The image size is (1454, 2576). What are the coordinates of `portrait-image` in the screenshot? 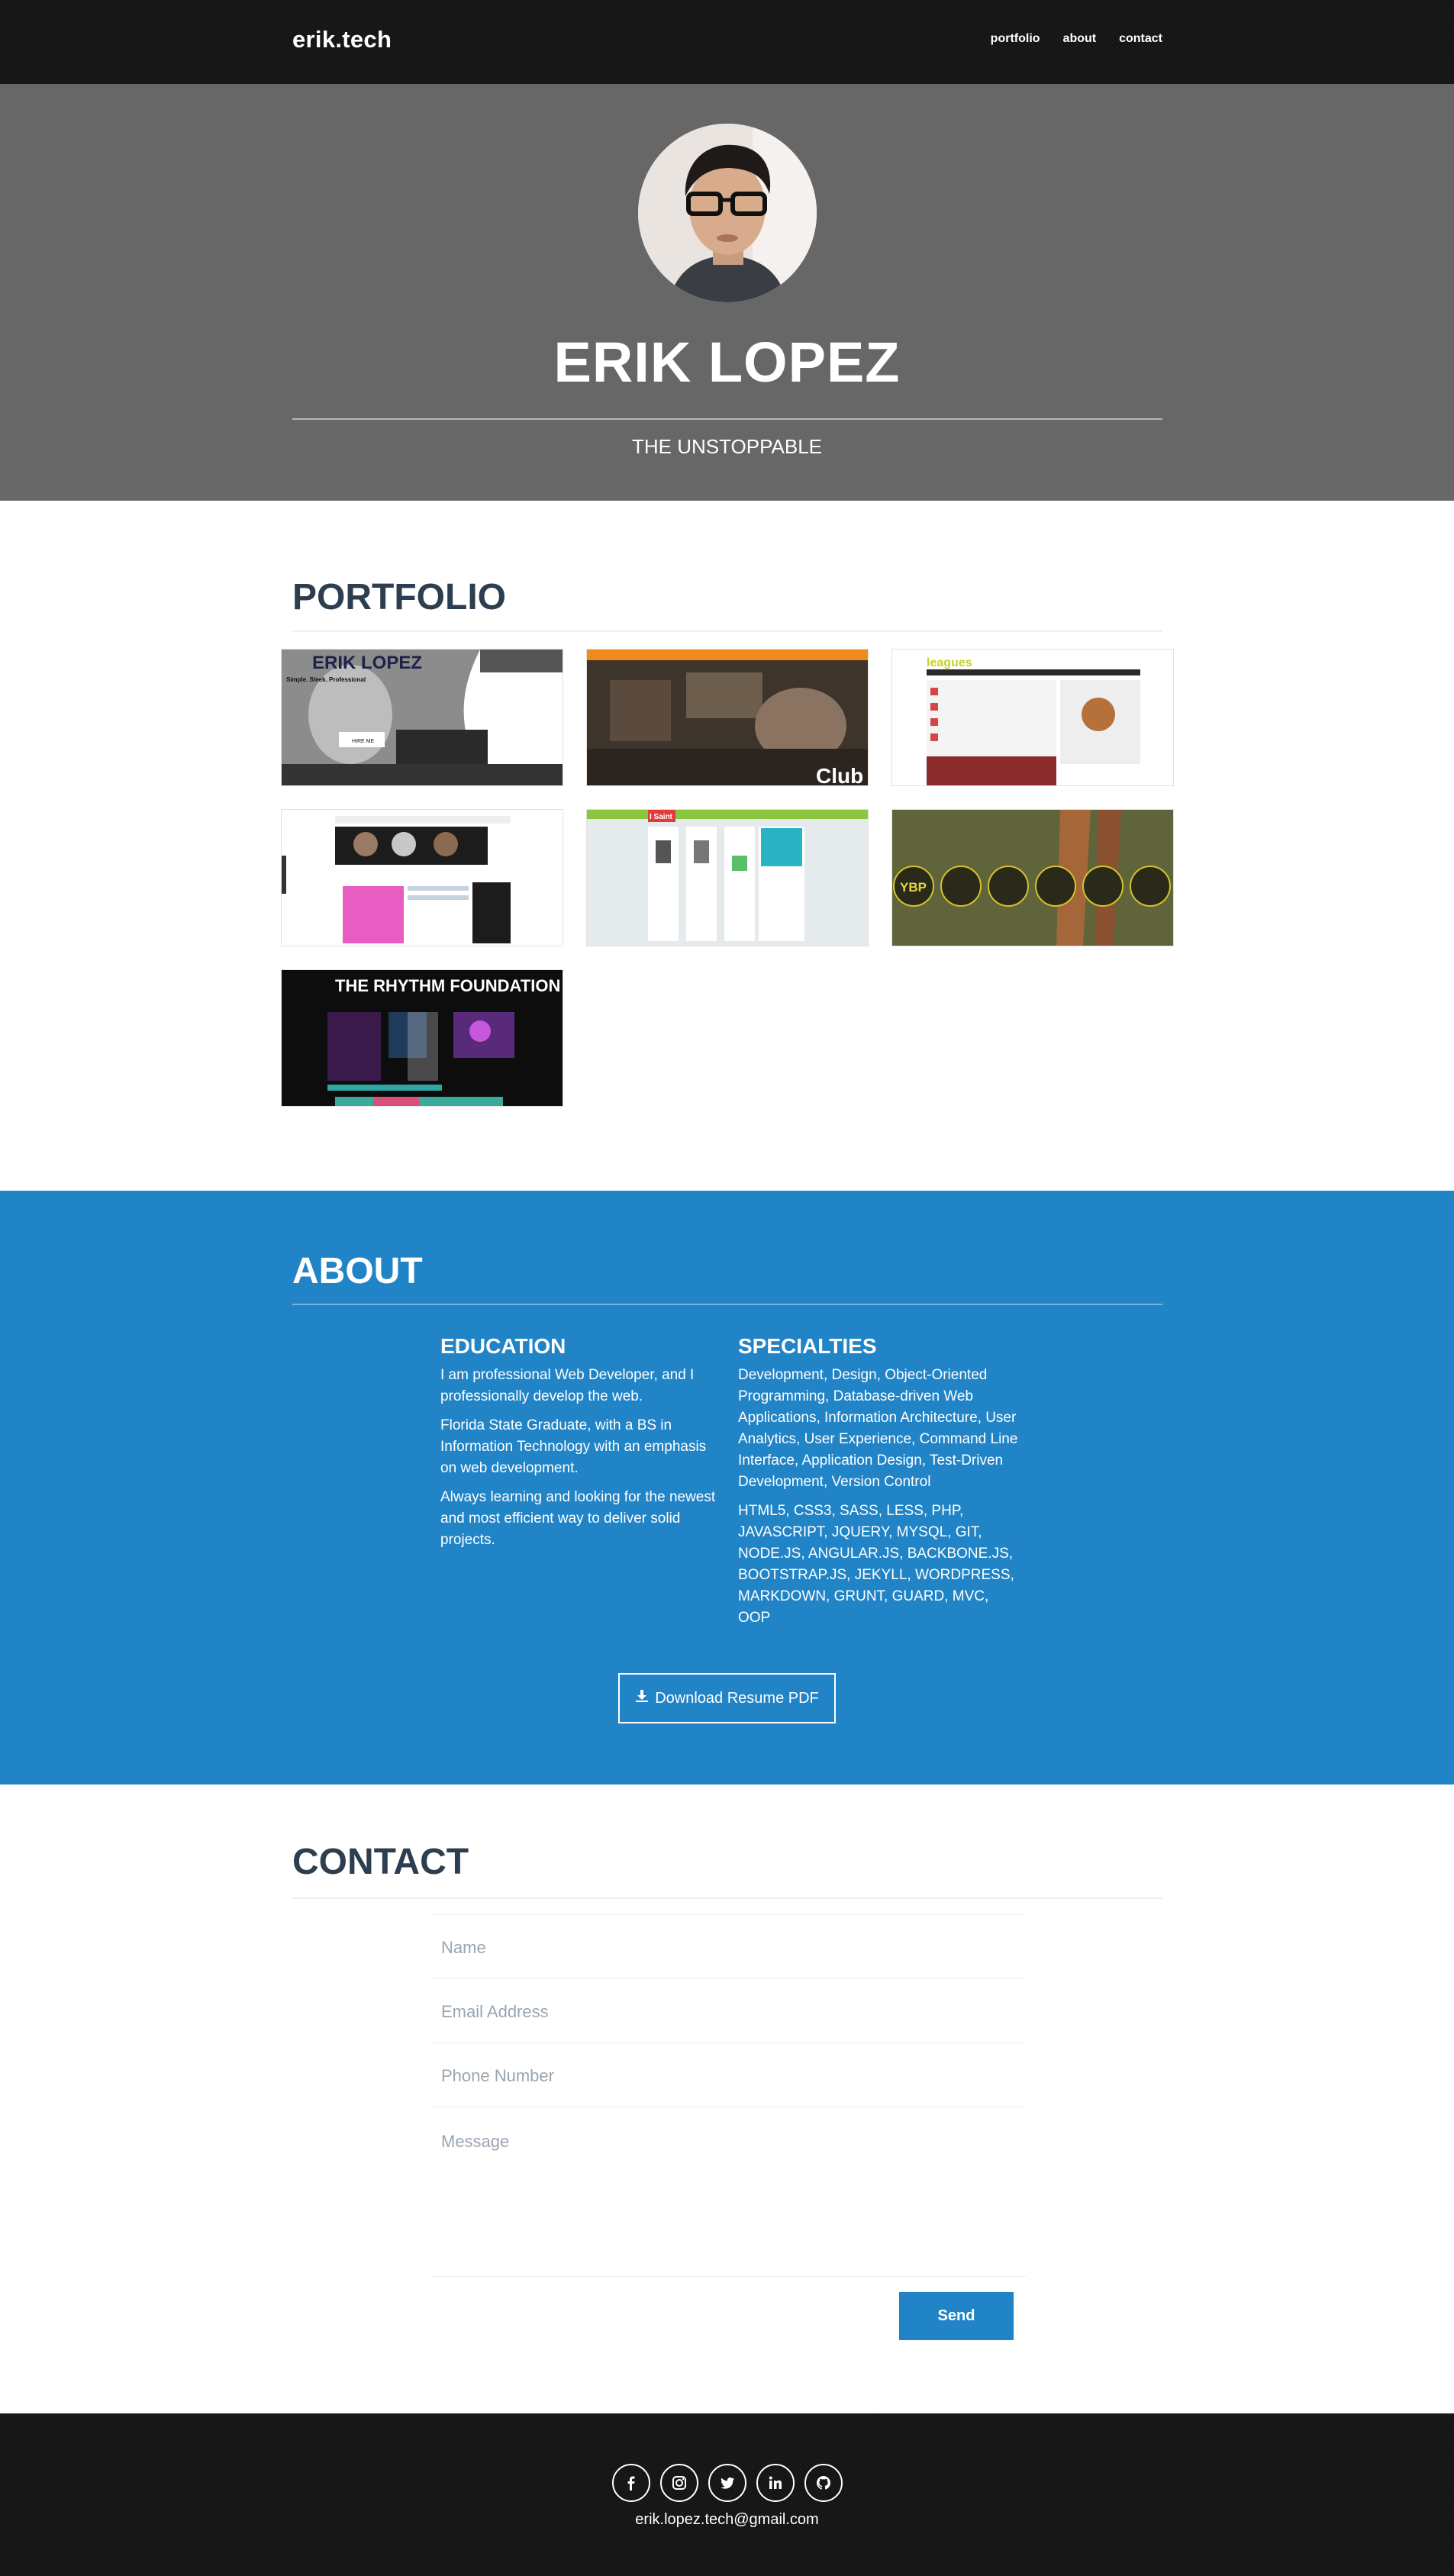 It's located at (727, 213).